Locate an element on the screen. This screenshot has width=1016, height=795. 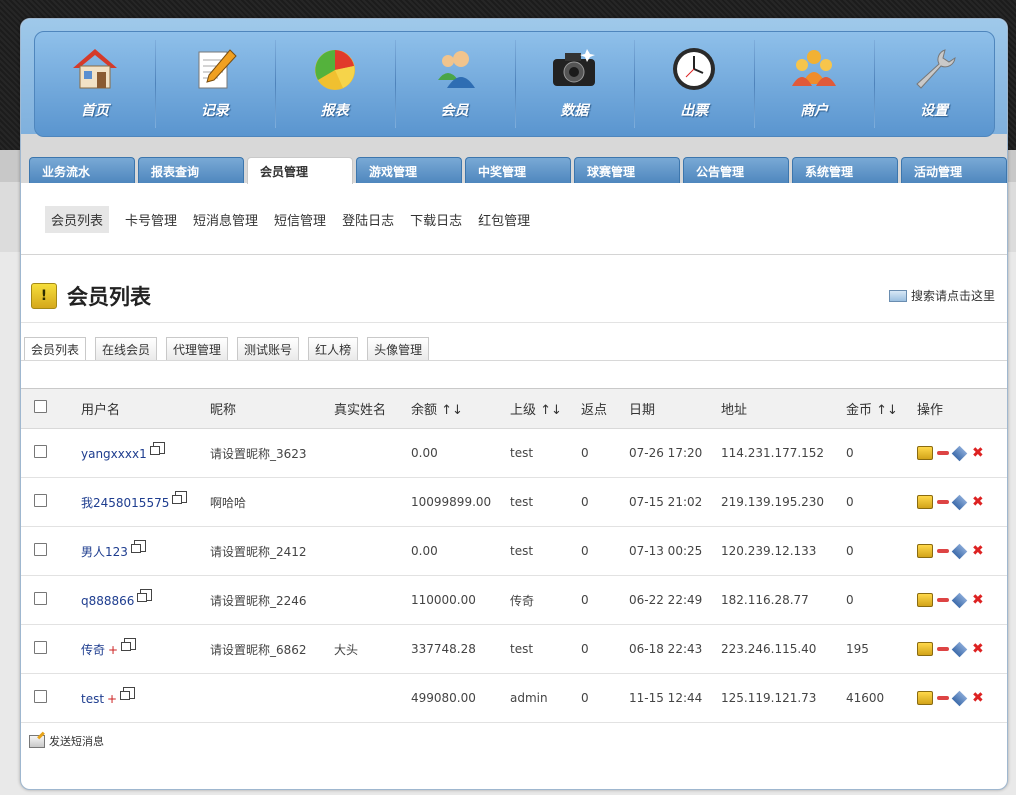
subnav-message-management: 短消息管理 is located at coordinates (225, 219).